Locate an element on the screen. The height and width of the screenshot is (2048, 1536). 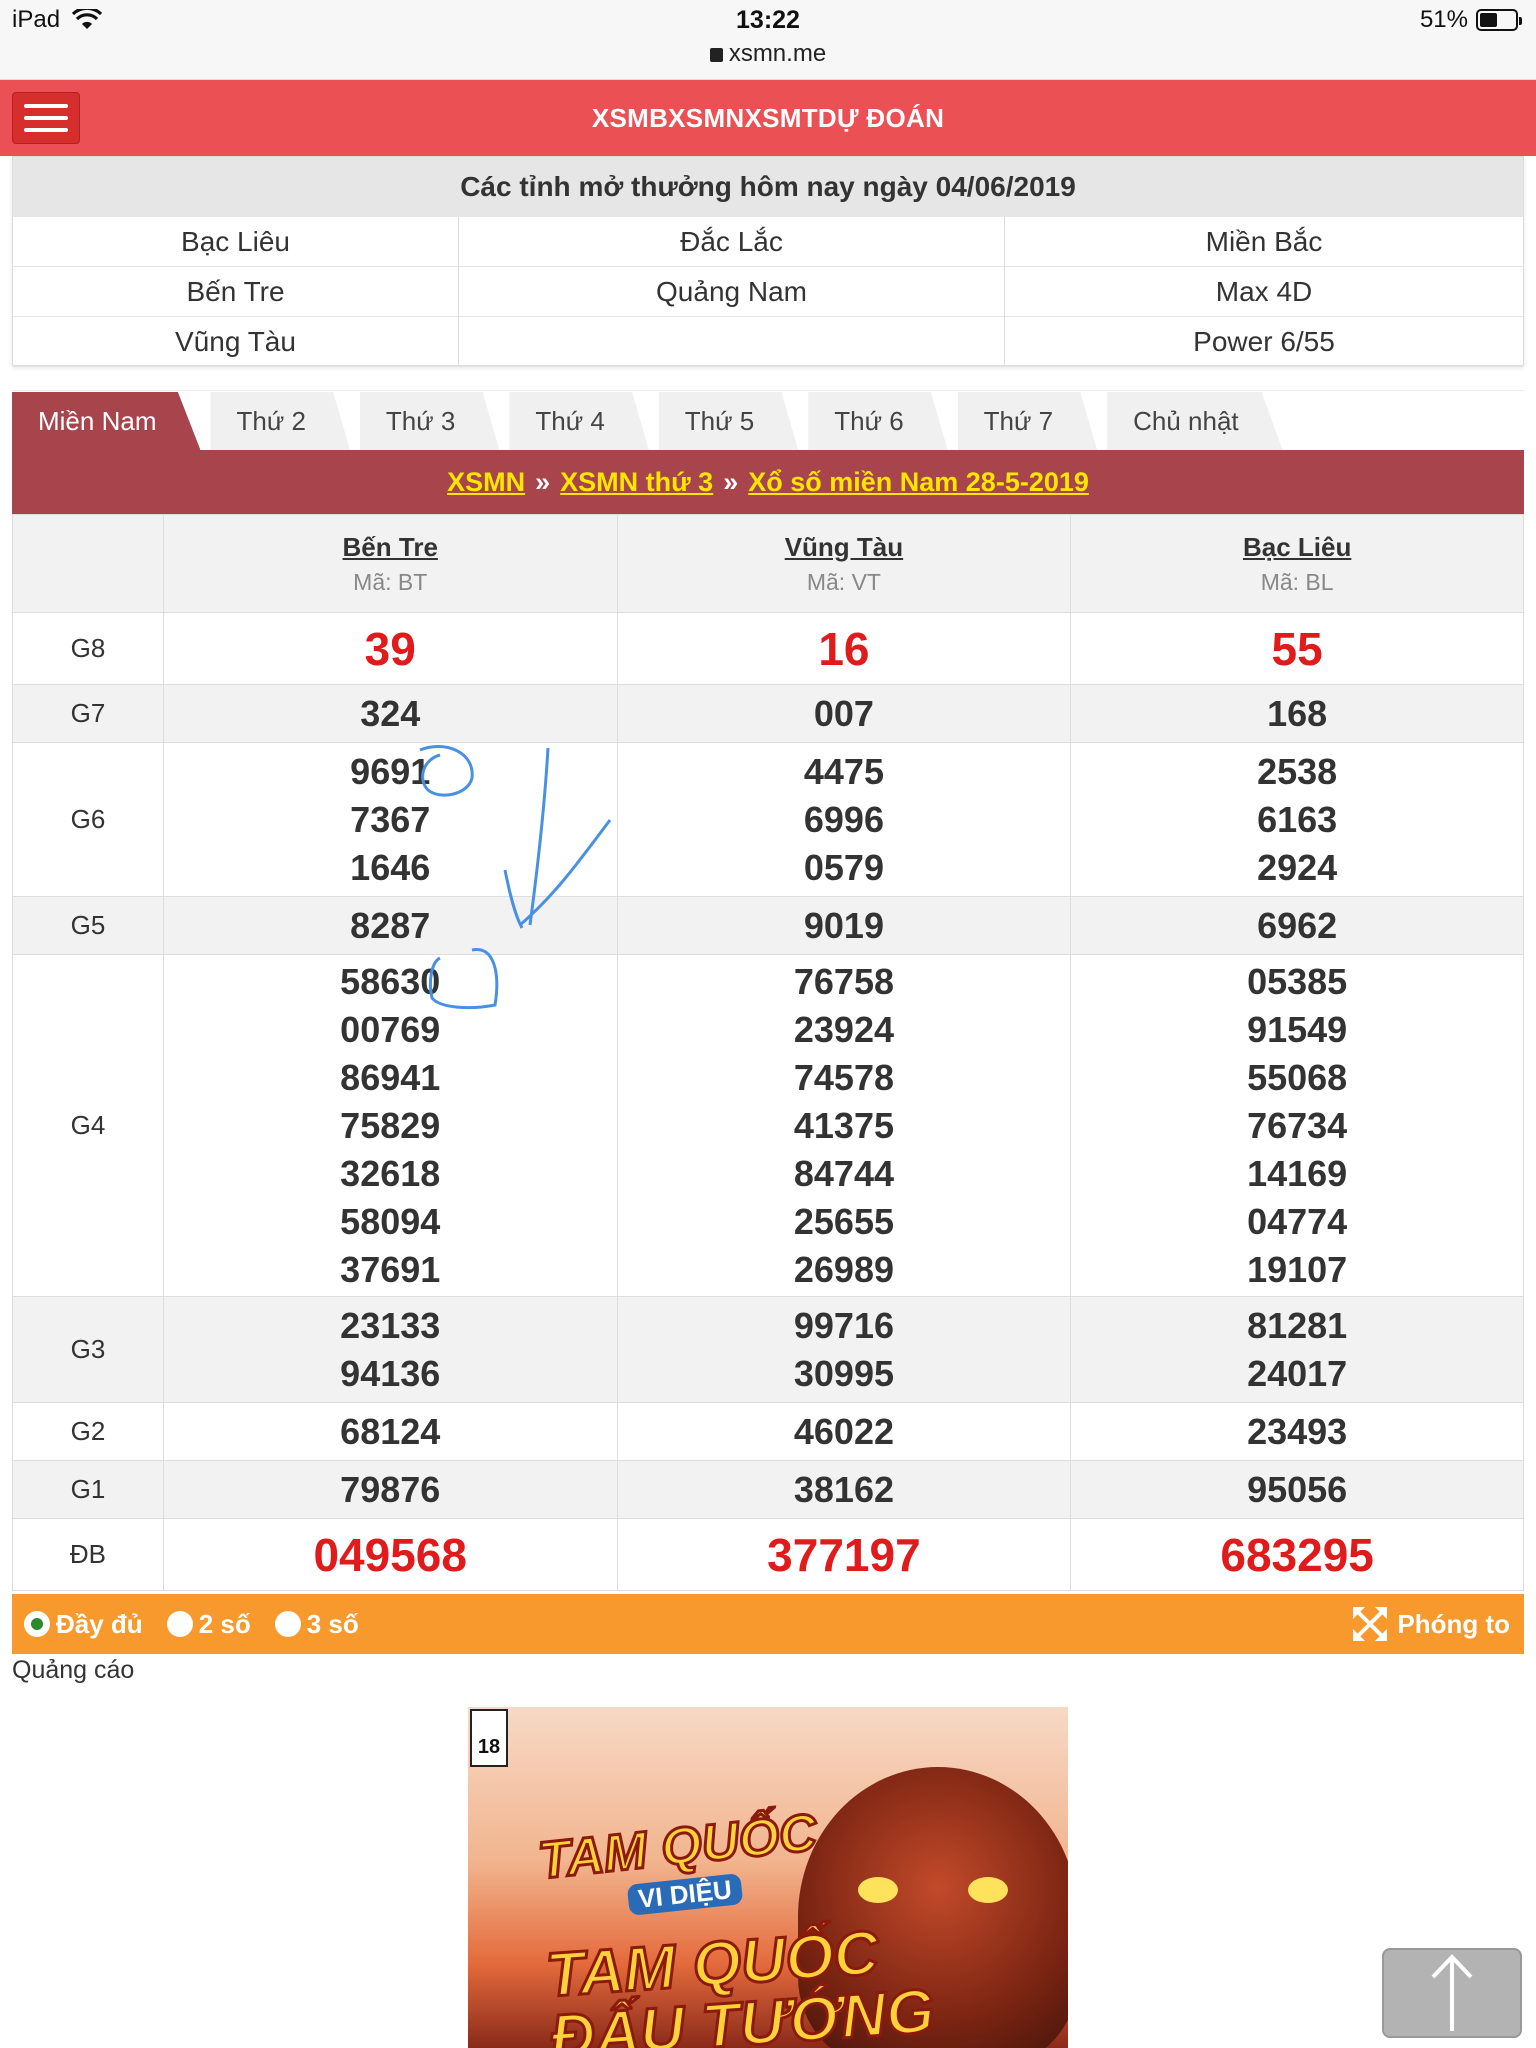
prize-label: G4 is located at coordinates (88, 1125).